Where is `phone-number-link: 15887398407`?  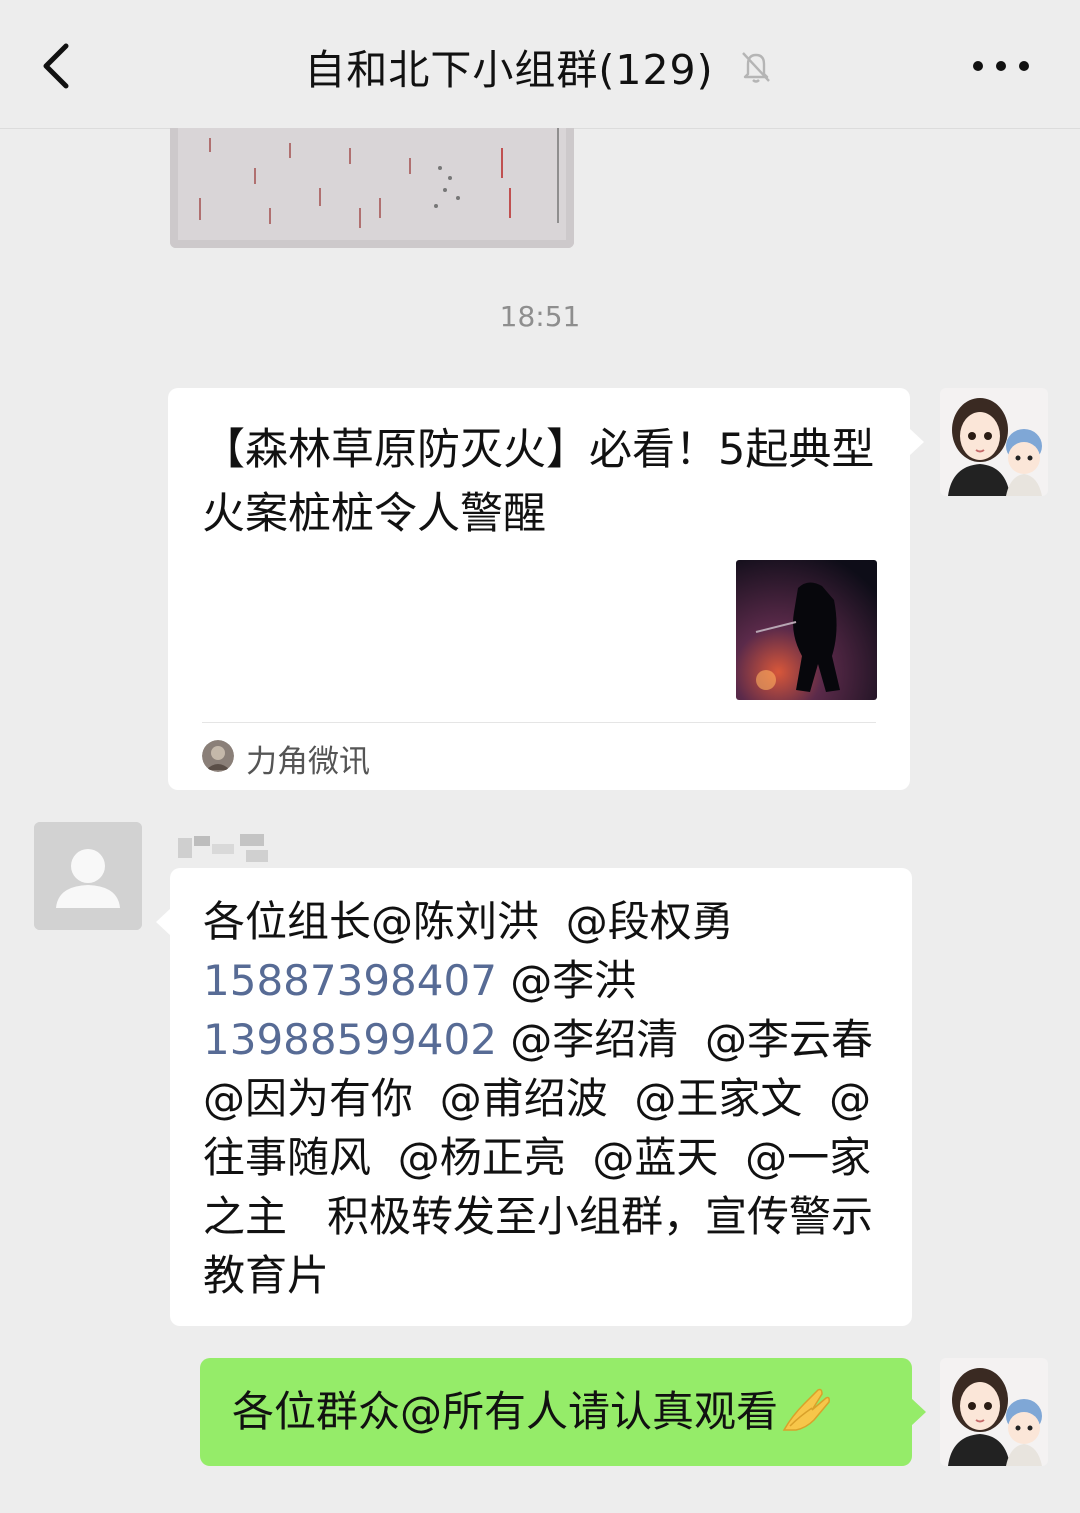
phone-number-link: 15887398407 is located at coordinates (350, 980).